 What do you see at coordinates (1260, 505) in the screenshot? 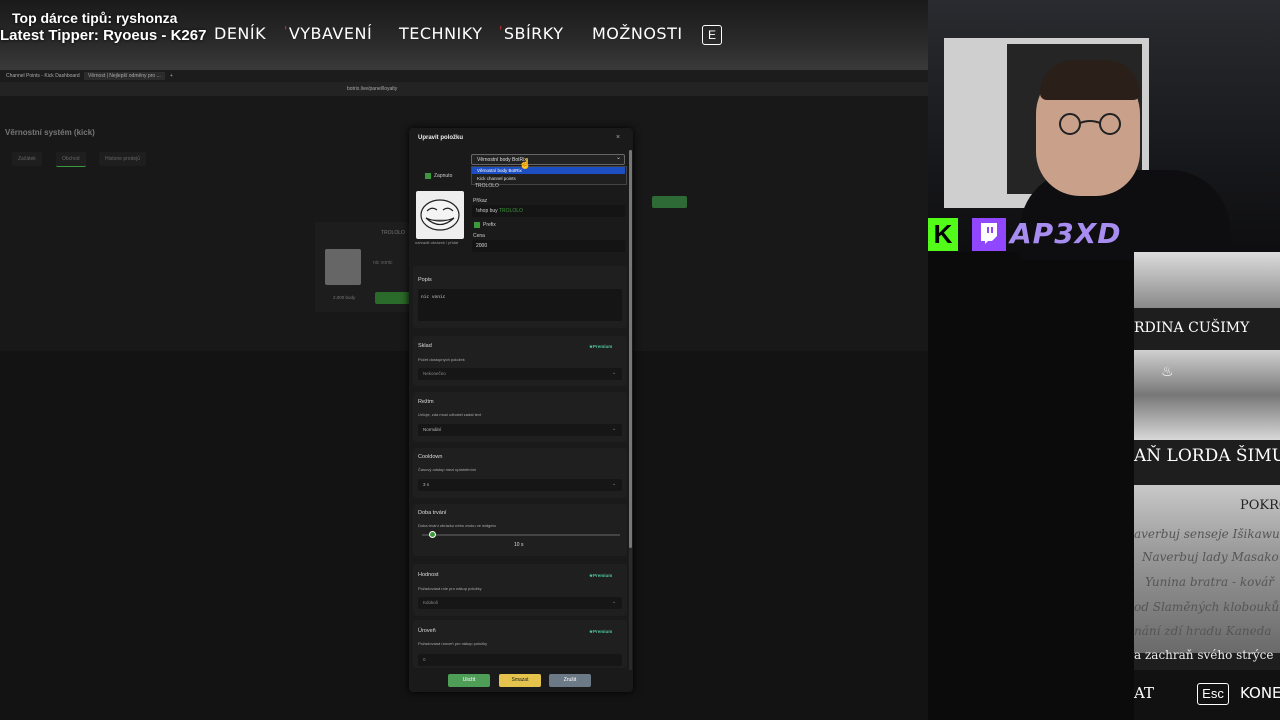
I see `game-section-title: POKRO` at bounding box center [1260, 505].